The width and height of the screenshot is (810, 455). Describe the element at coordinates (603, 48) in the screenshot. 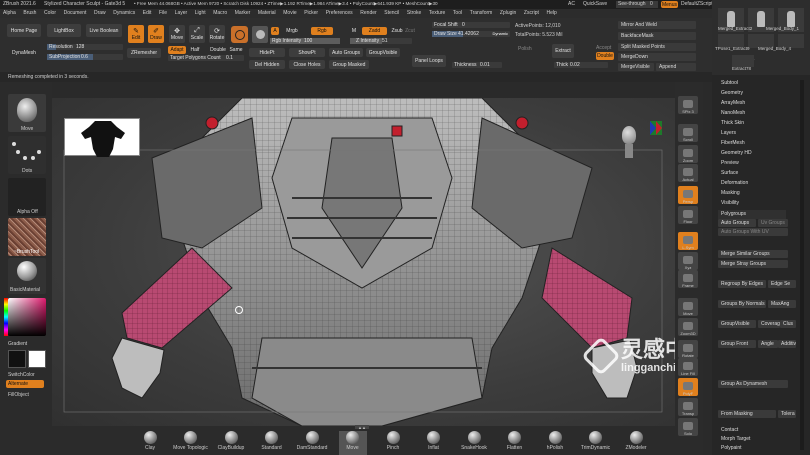

I see `accept-label: Accept` at that location.